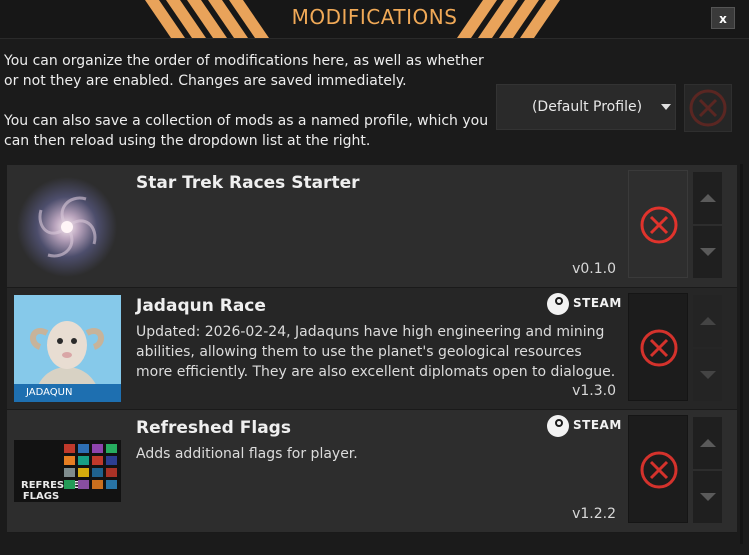 The height and width of the screenshot is (555, 749). I want to click on mod-version: v1.3.0, so click(594, 391).